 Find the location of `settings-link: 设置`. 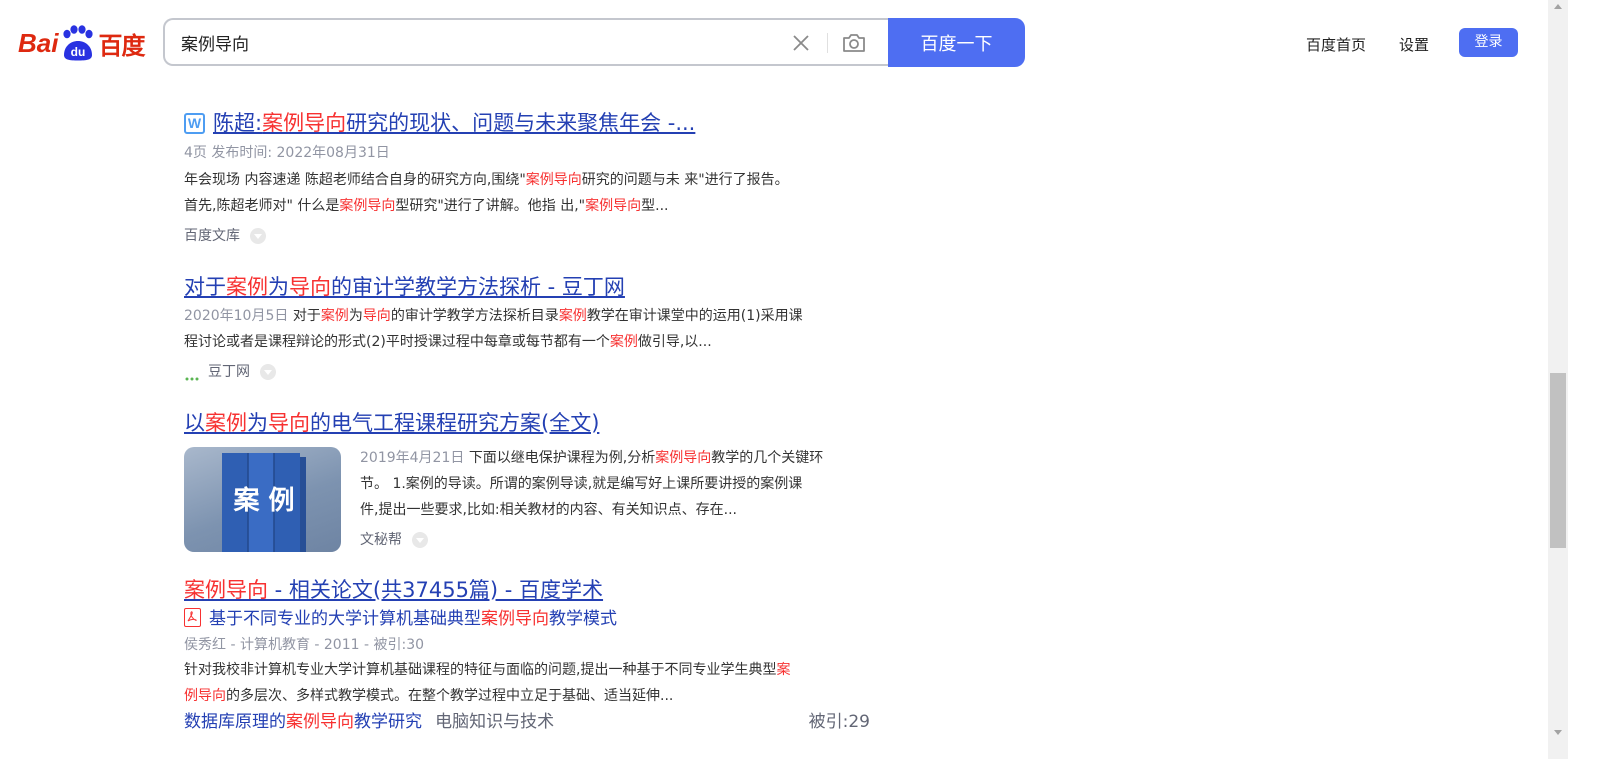

settings-link: 设置 is located at coordinates (1414, 44).